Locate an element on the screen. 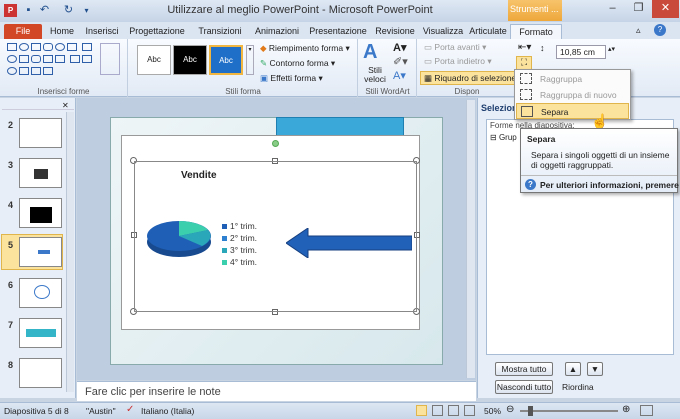 Image resolution: width=680 pixels, height=419 pixels. tab-insert: Inserisci is located at coordinates (102, 31).